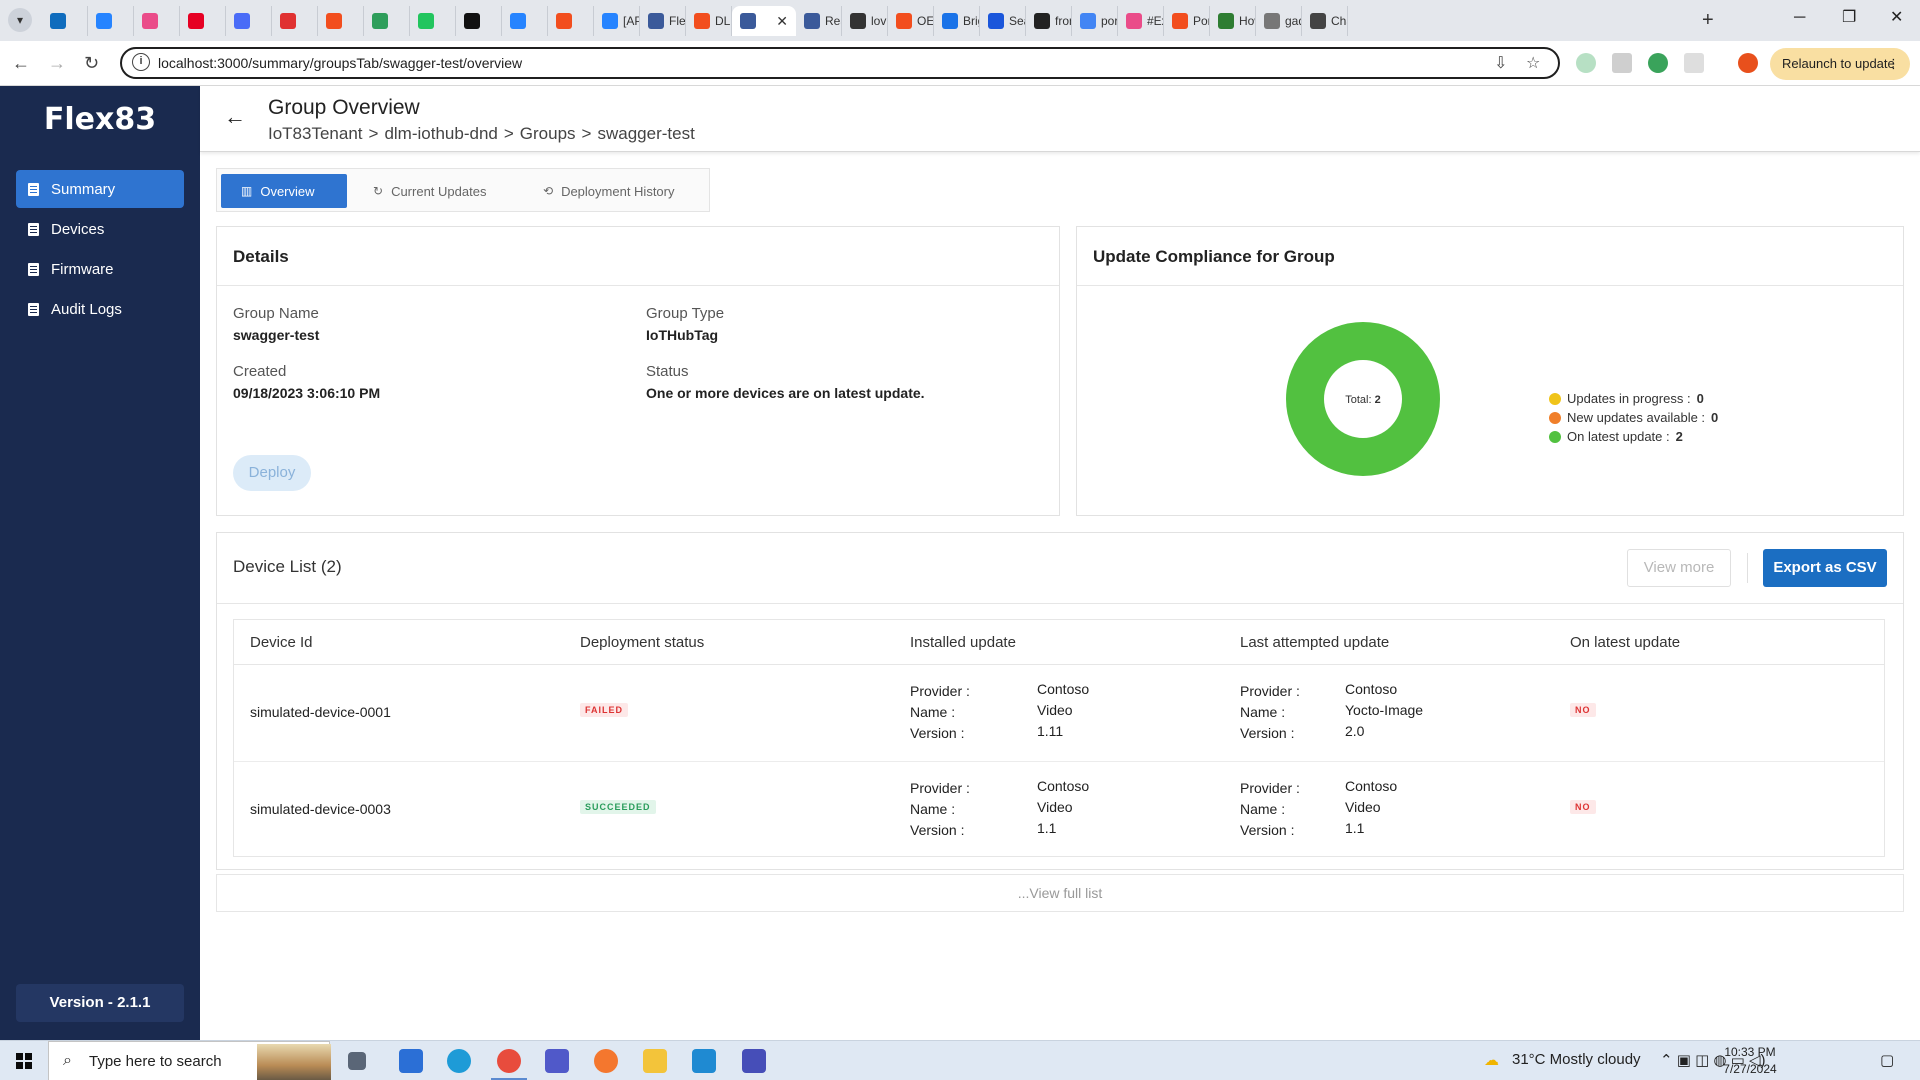  Describe the element at coordinates (1708, 20) in the screenshot. I see `new-tab-button: +` at that location.